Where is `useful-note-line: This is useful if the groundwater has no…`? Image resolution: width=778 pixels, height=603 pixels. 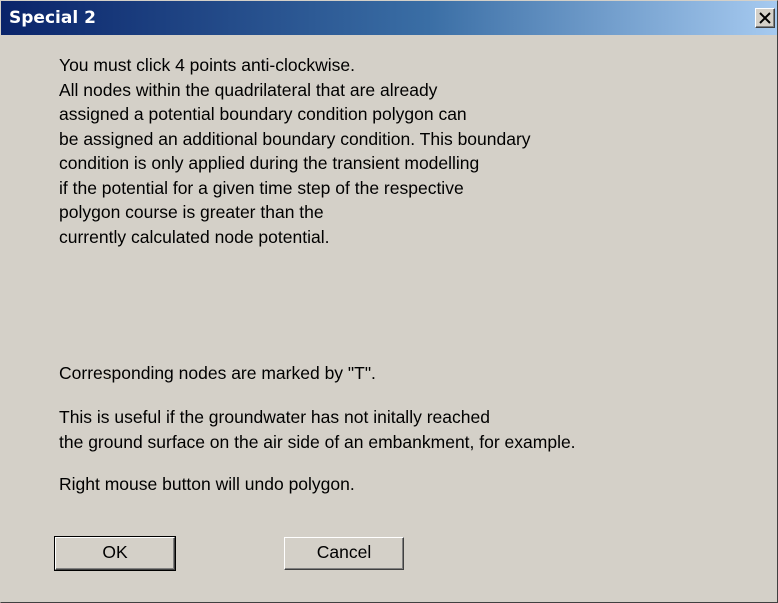
useful-note-line: This is useful if the groundwater has no… is located at coordinates (274, 417).